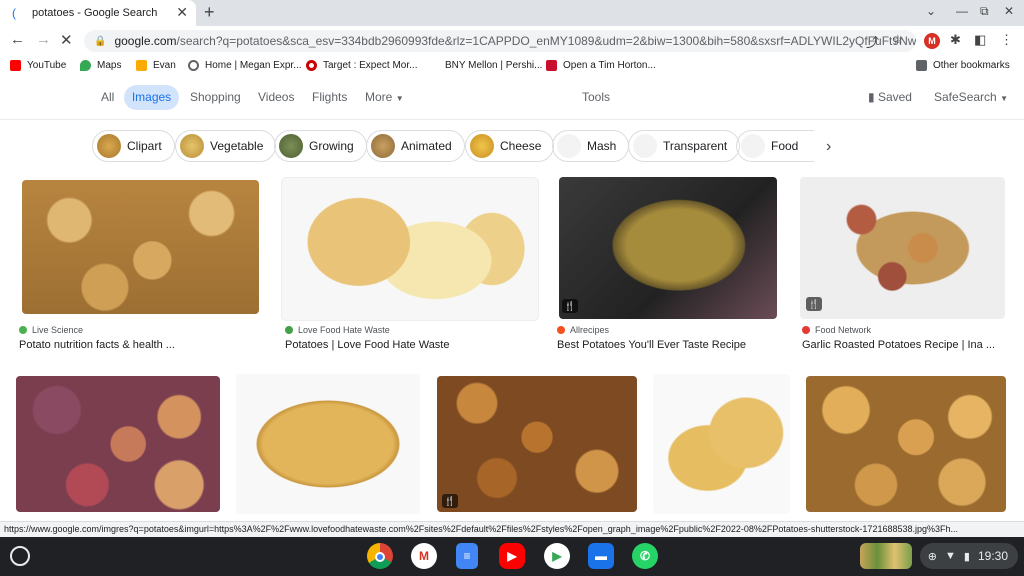  Describe the element at coordinates (557, 556) in the screenshot. I see `play-store-icon: ▶` at that location.